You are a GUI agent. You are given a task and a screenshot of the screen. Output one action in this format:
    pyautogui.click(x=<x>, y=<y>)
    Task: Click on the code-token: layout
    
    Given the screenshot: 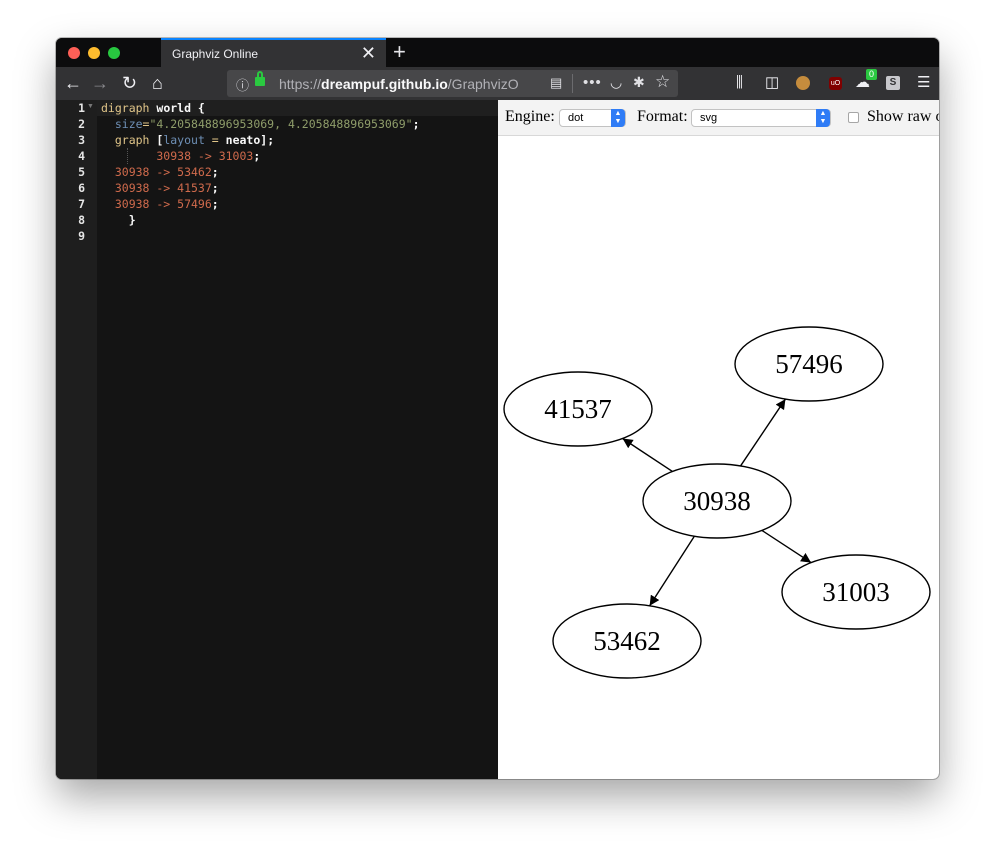 What is the action you would take?
    pyautogui.click(x=184, y=140)
    